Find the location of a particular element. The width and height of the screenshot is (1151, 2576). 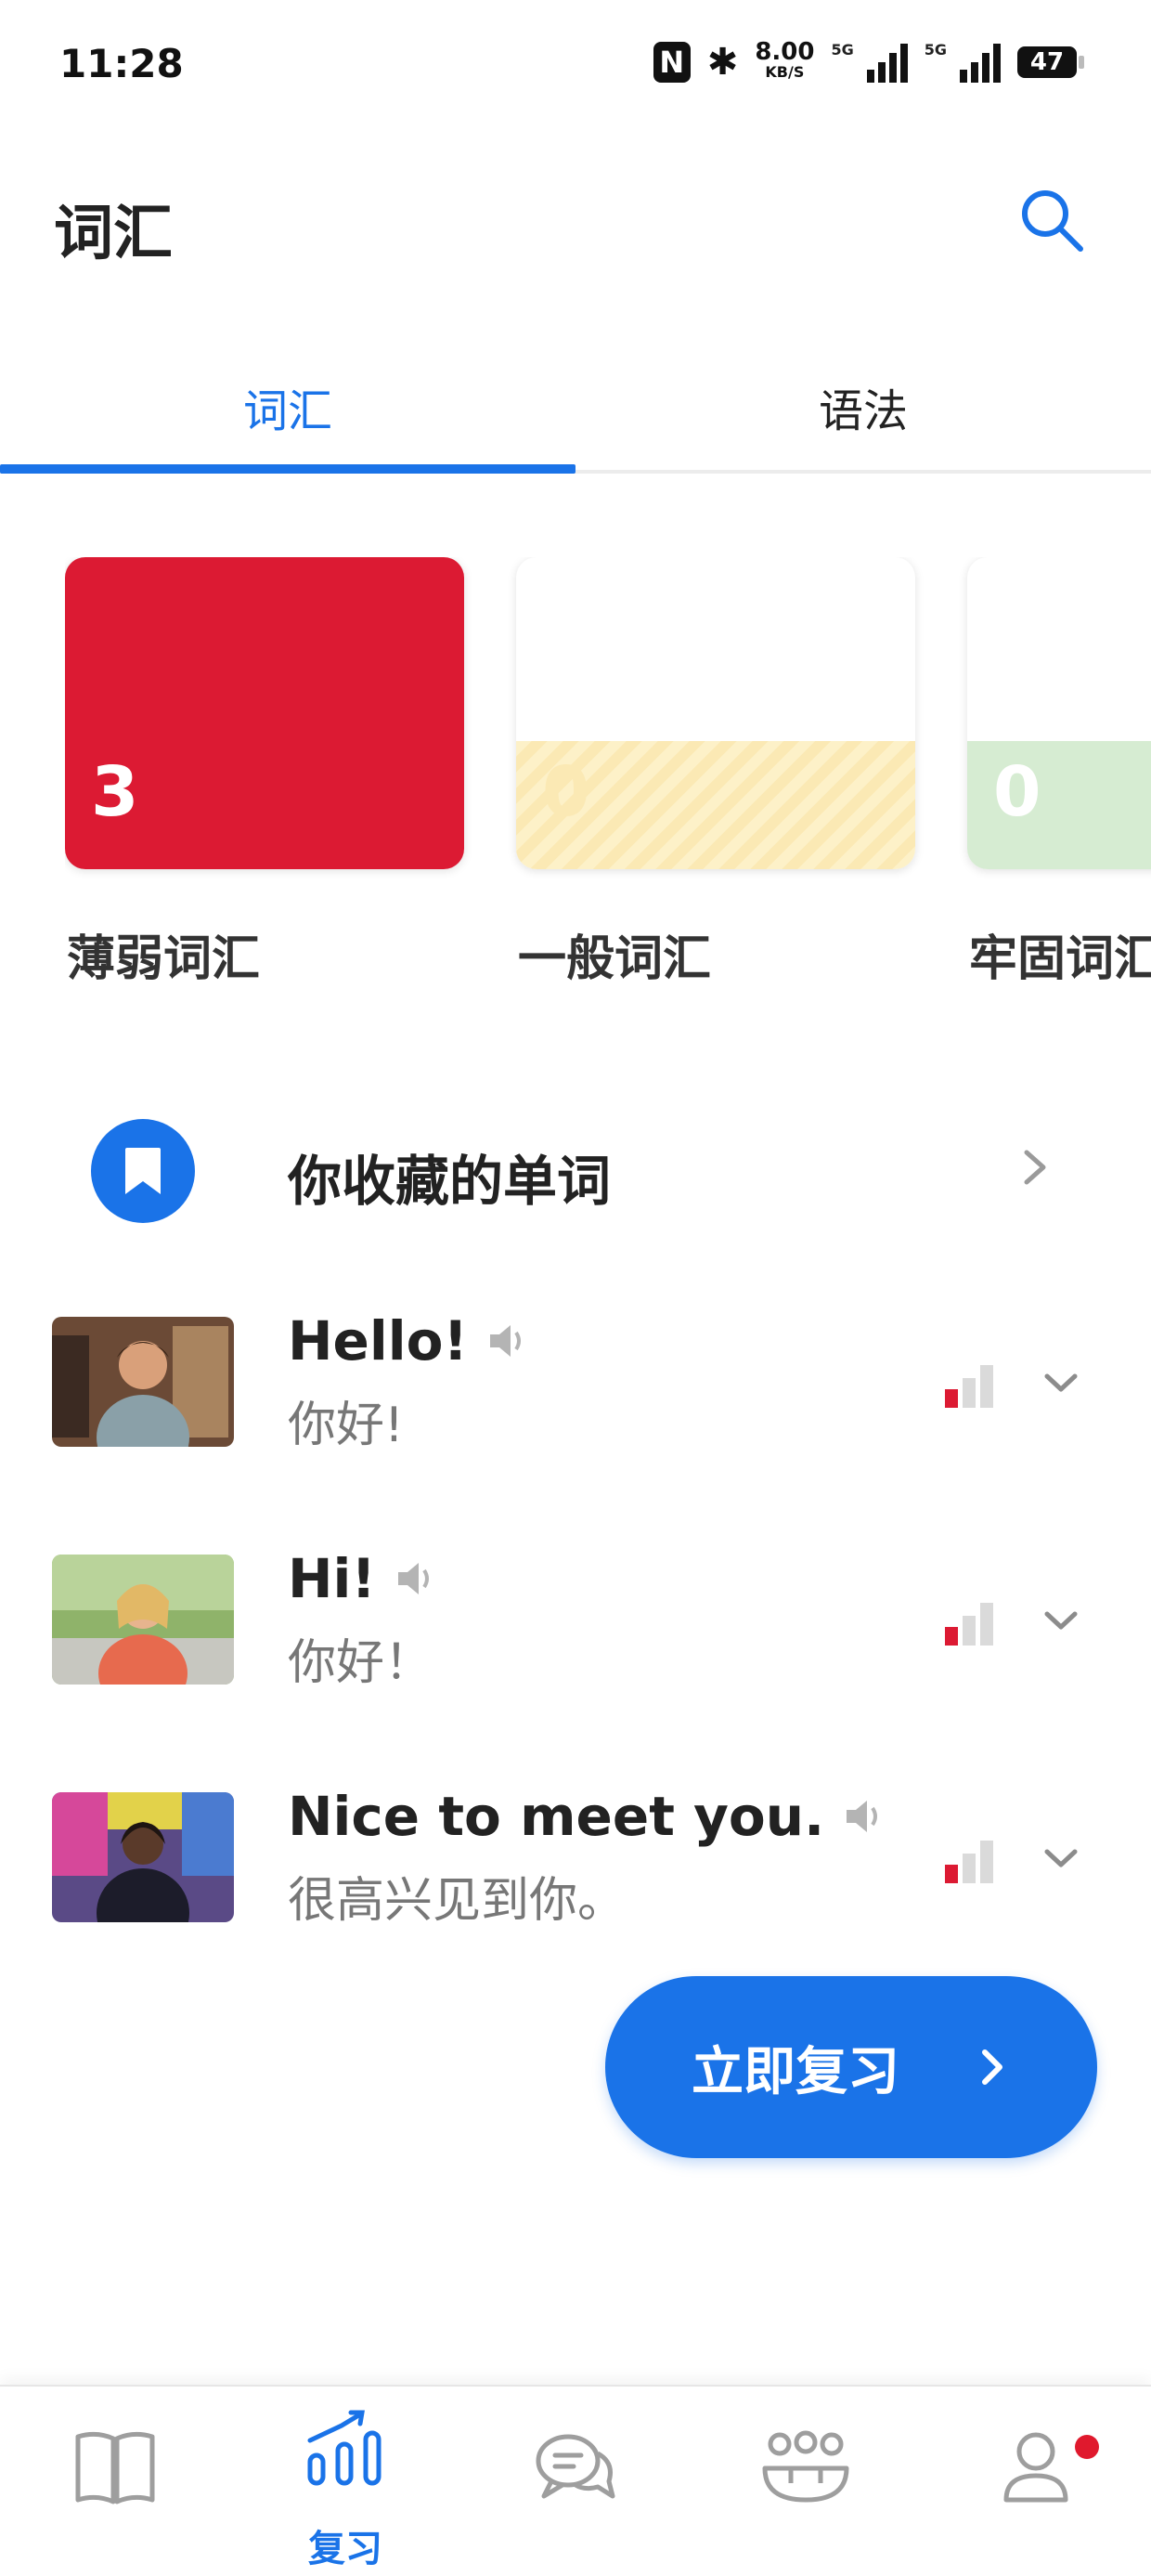

vocab-translation: 你好！ is located at coordinates (360, 1663).